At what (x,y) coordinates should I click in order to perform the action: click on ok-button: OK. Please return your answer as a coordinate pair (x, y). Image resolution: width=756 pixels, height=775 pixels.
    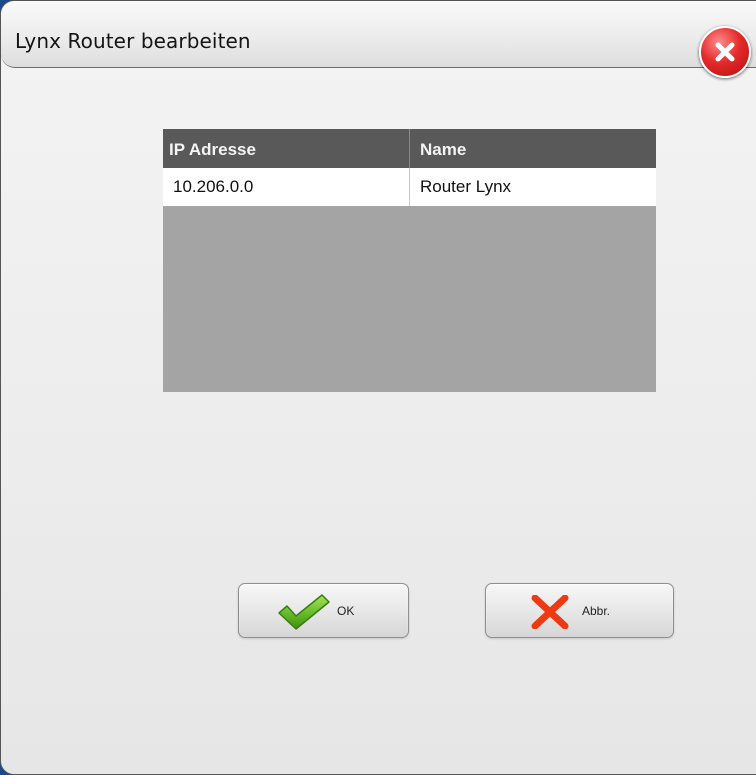
    Looking at the image, I should click on (323, 610).